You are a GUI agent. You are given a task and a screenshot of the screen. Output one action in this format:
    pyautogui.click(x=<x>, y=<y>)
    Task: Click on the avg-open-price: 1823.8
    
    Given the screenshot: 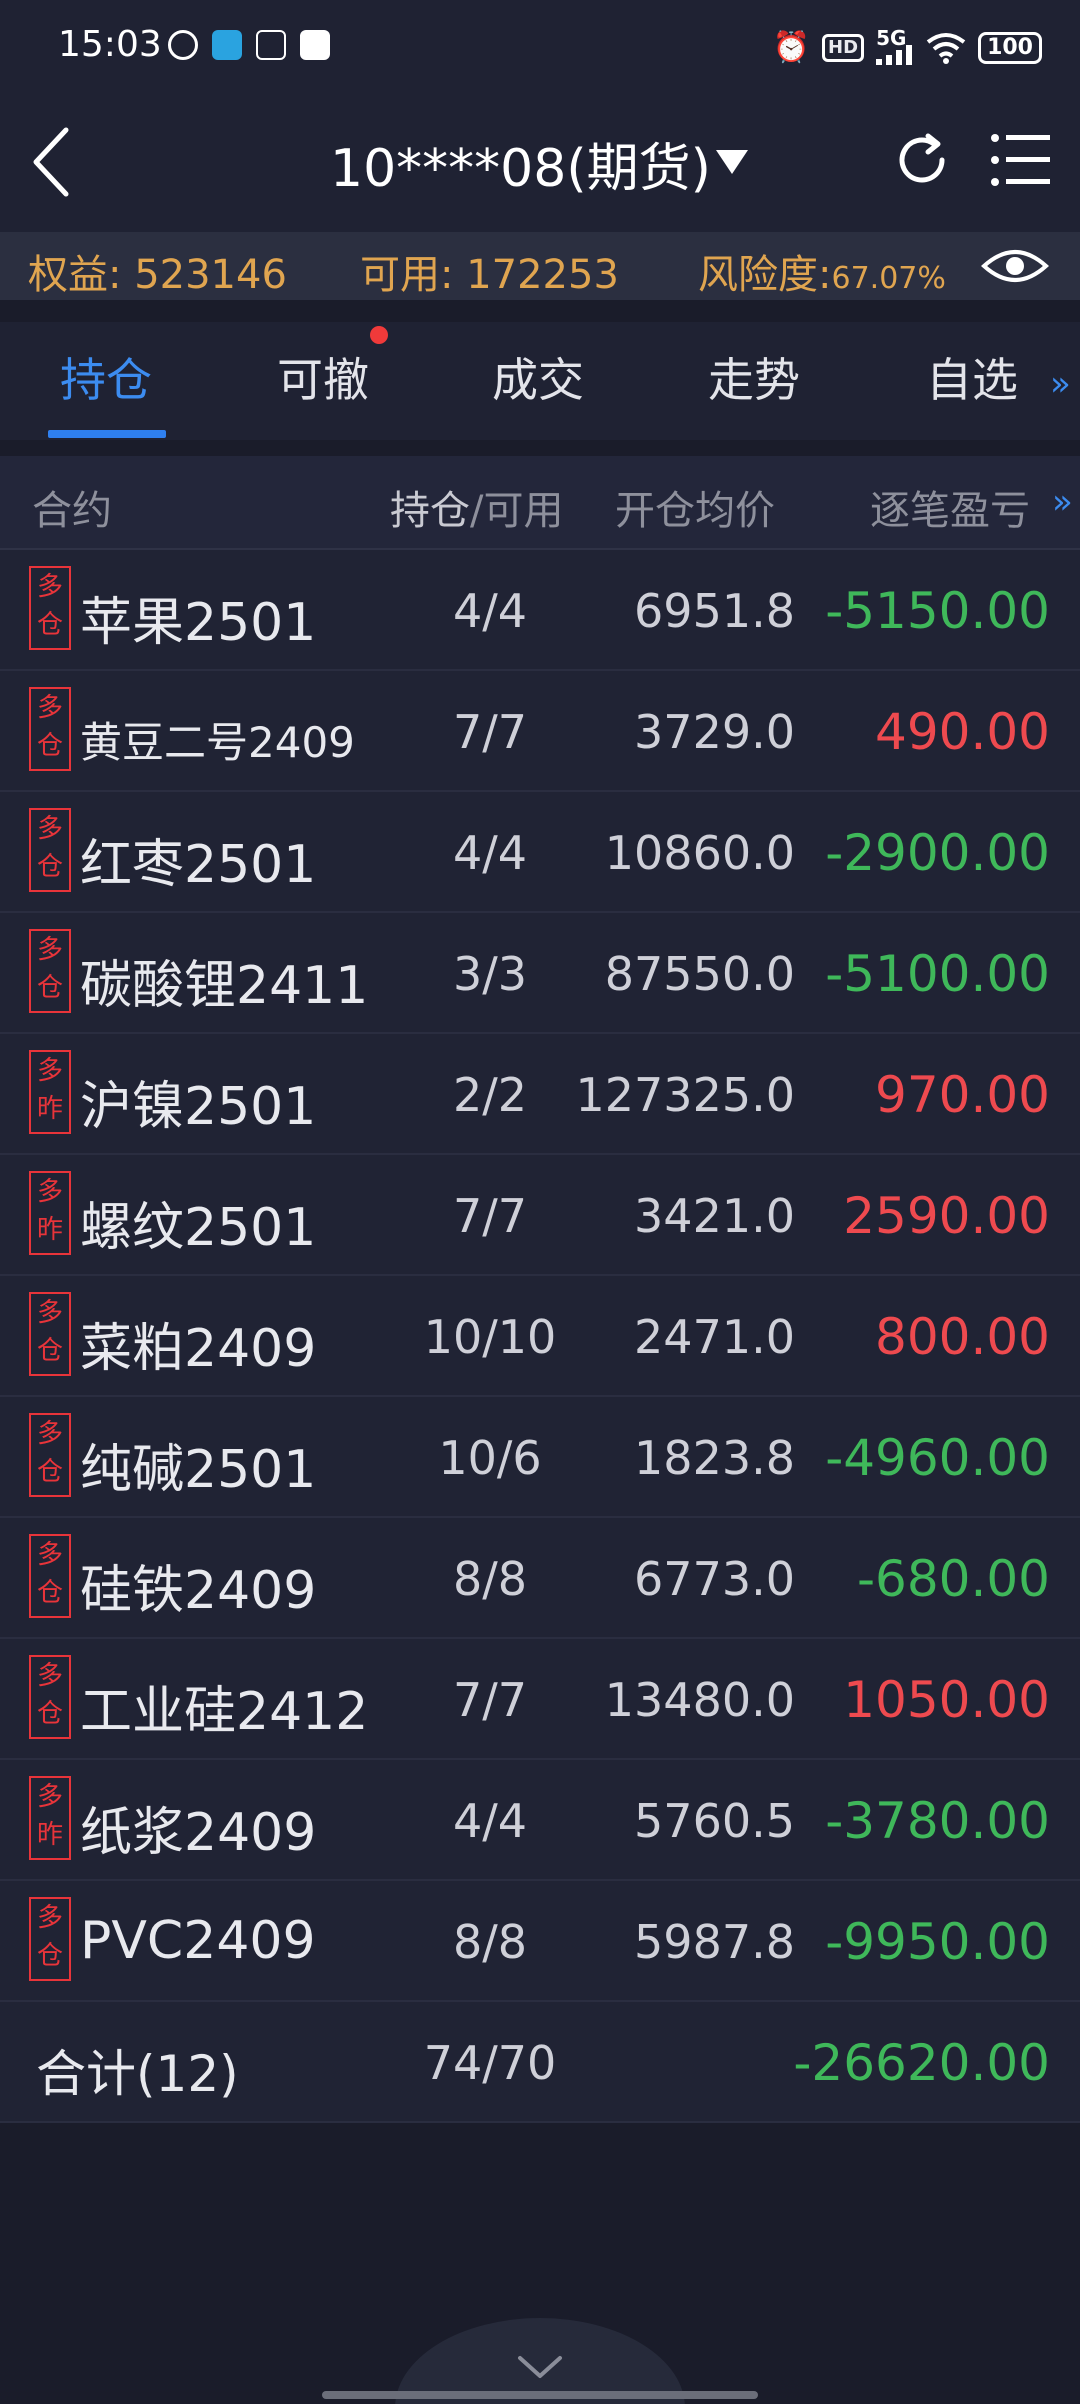 What is the action you would take?
    pyautogui.click(x=714, y=1458)
    